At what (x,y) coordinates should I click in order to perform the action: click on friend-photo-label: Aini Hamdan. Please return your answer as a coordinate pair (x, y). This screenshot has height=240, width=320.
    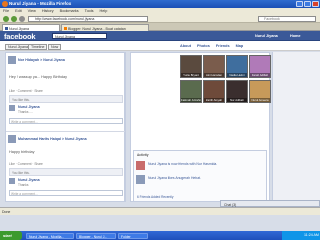
    Looking at the image, I should click on (214, 74).